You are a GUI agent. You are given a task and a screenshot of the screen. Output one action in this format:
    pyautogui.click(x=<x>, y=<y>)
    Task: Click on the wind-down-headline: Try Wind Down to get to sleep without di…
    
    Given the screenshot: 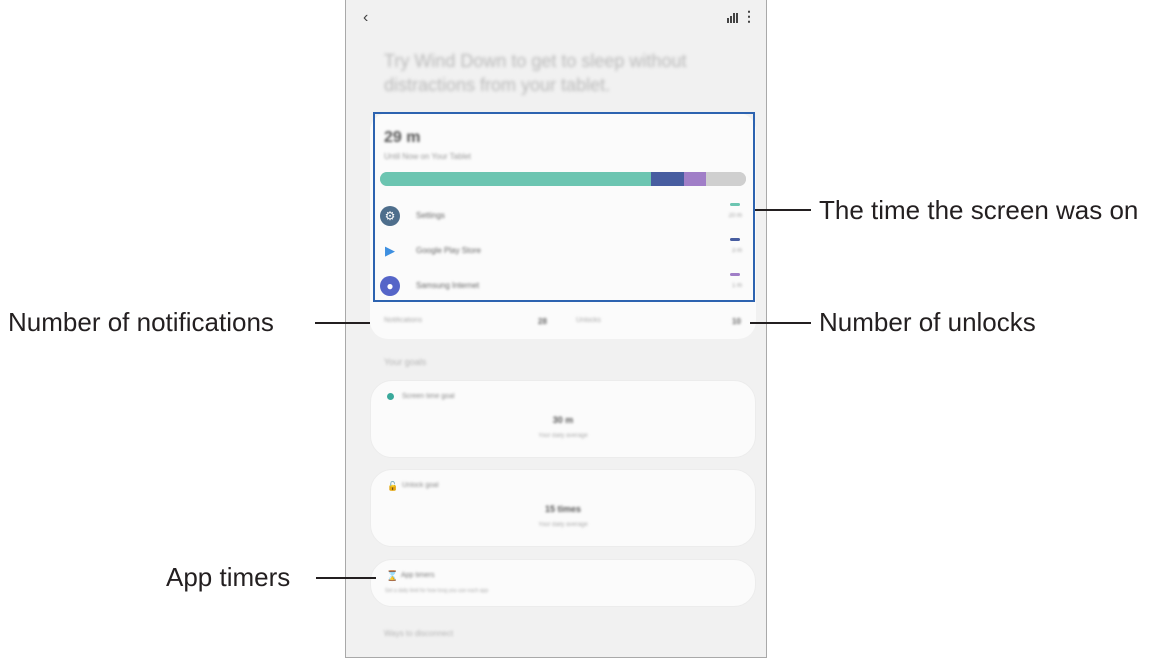 What is the action you would take?
    pyautogui.click(x=535, y=73)
    